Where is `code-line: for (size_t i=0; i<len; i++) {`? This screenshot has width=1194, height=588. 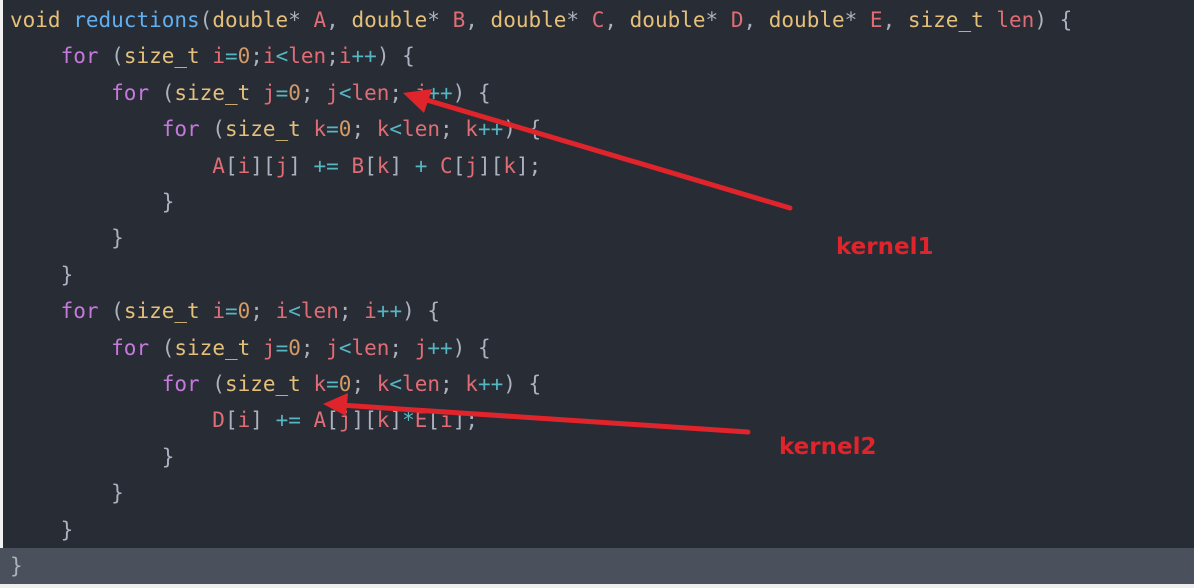
code-line: for (size_t i=0; i<len; i++) { is located at coordinates (225, 311).